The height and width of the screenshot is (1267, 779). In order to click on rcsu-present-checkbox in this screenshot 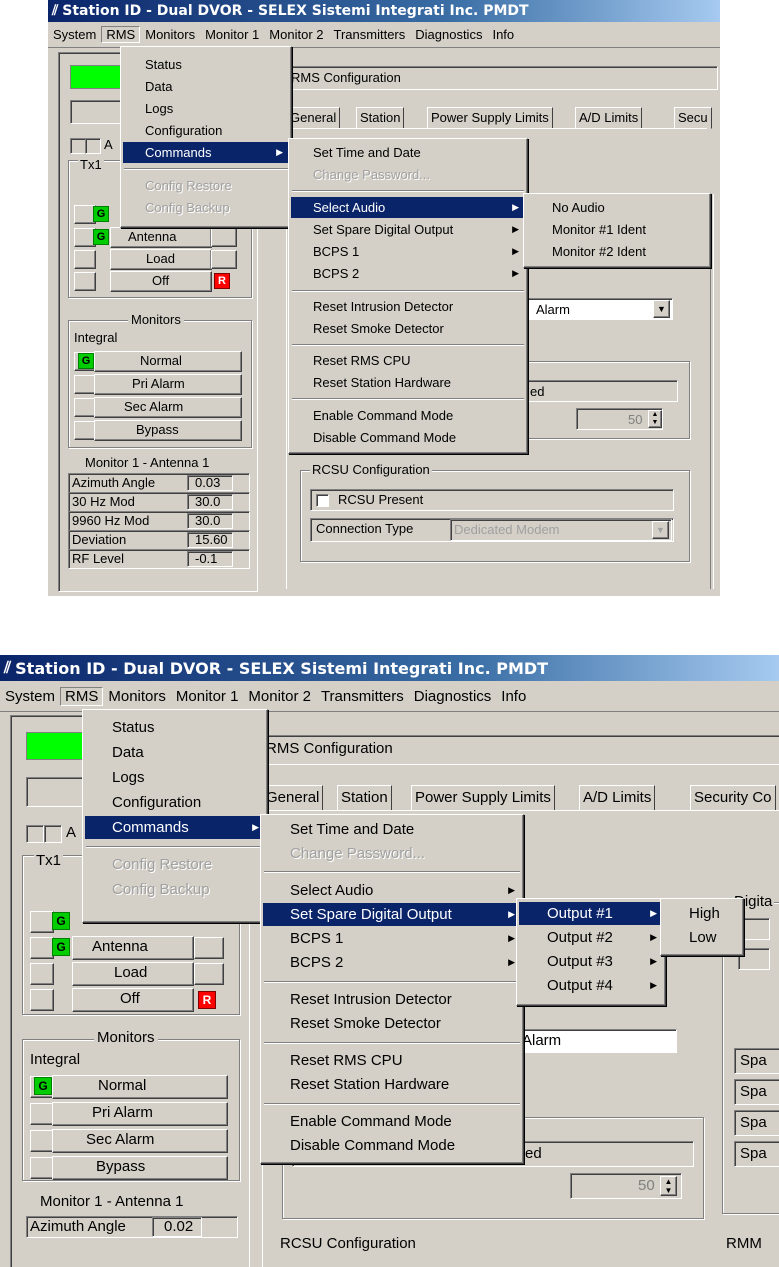, I will do `click(322, 500)`.